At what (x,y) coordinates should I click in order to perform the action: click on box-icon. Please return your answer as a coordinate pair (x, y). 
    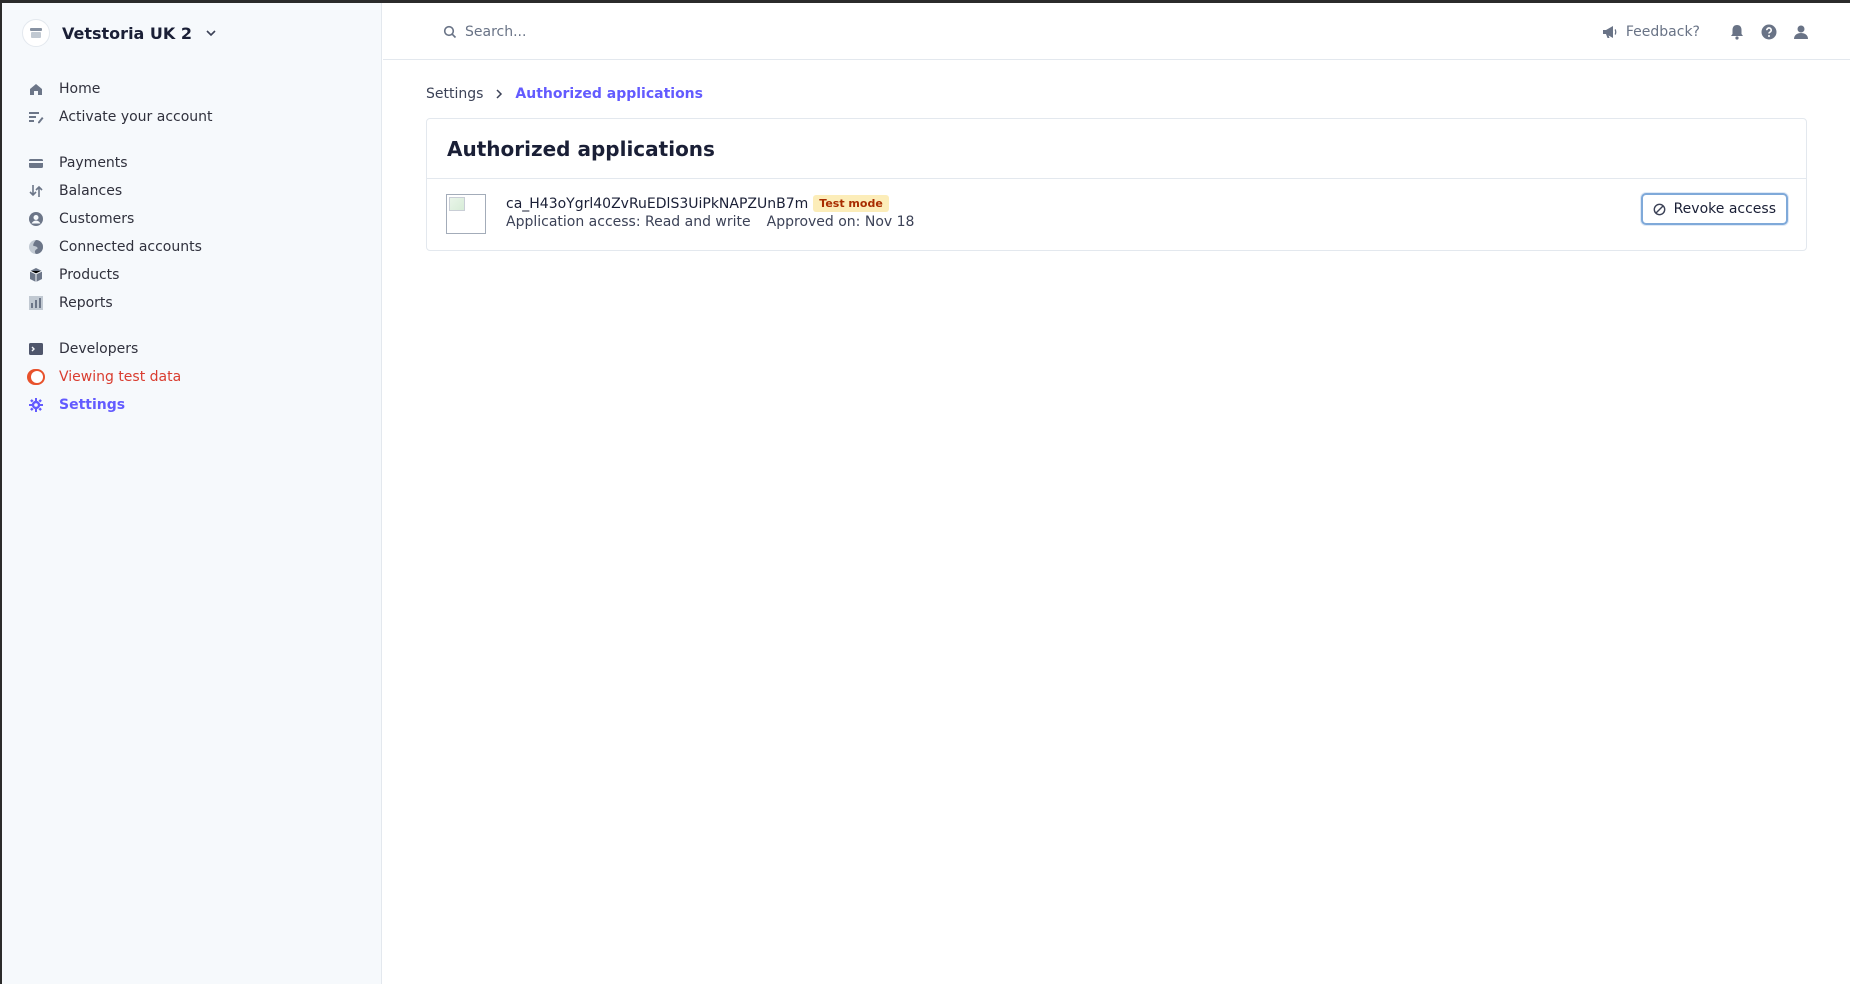
    Looking at the image, I should click on (36, 275).